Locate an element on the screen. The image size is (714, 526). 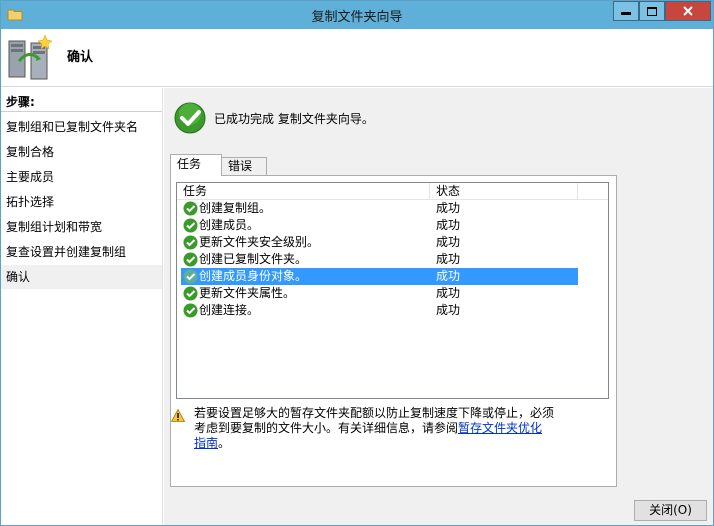
task-row-selected: 创建成员身份对象。 成功 is located at coordinates (392, 276).